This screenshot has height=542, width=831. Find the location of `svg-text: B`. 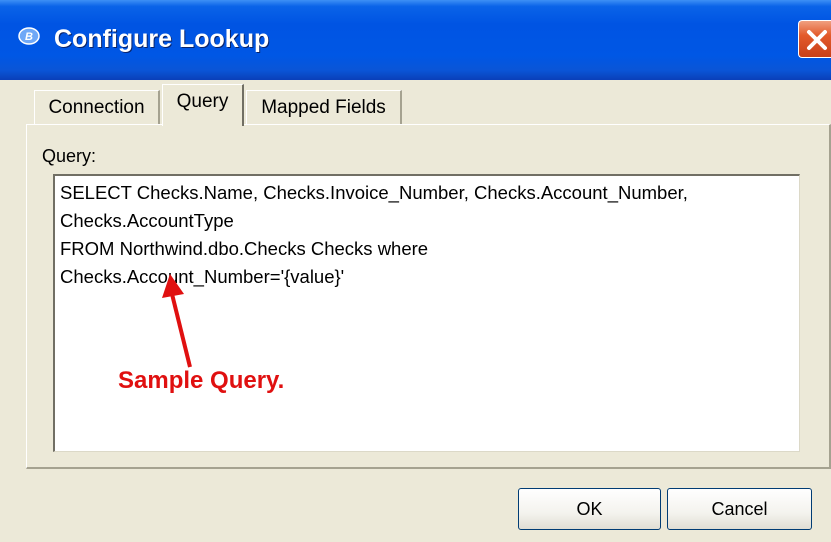

svg-text: B is located at coordinates (29, 37).